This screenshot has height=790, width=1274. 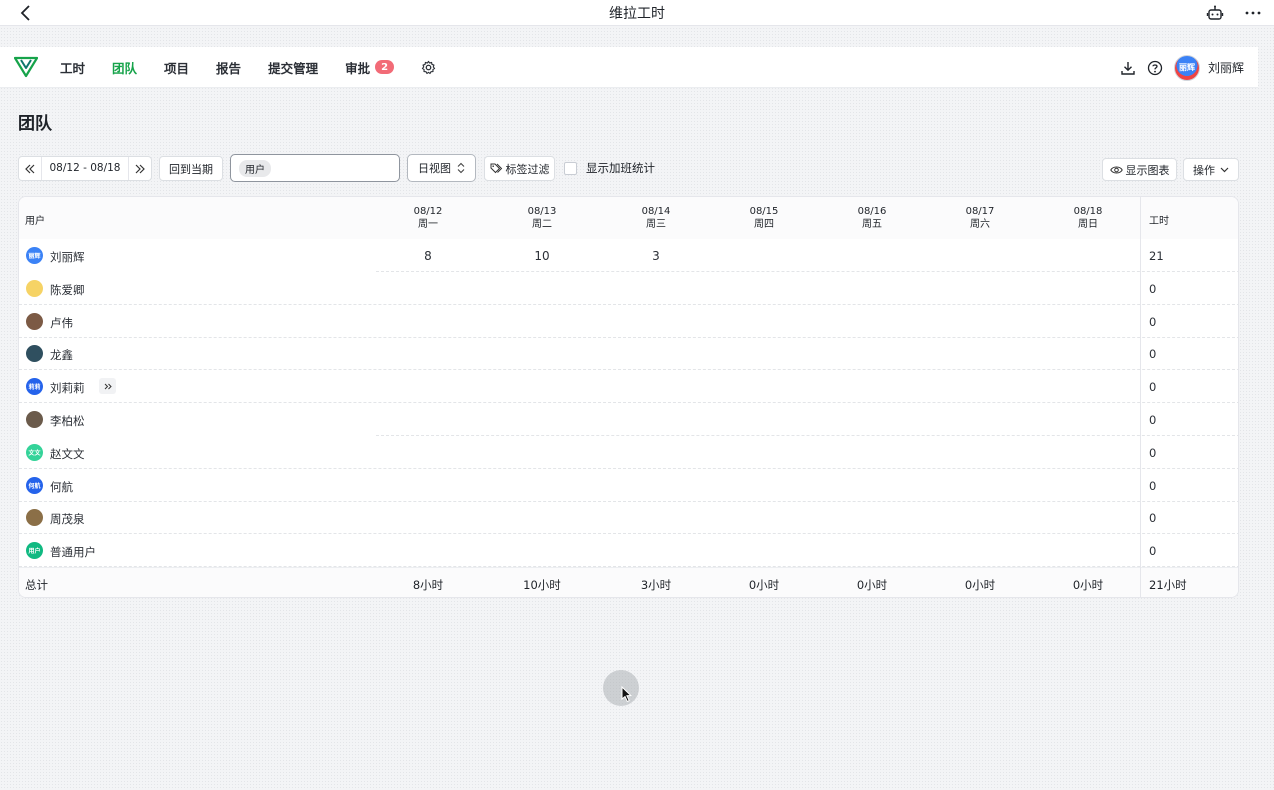 I want to click on help-button, so click(x=1155, y=68).